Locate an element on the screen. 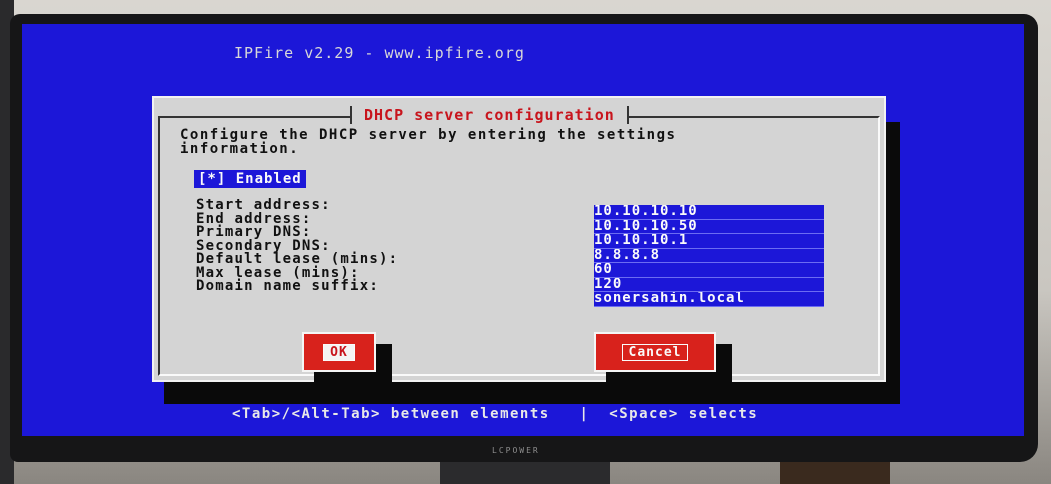  dialog-title: DHCP server configuration is located at coordinates (489, 115).